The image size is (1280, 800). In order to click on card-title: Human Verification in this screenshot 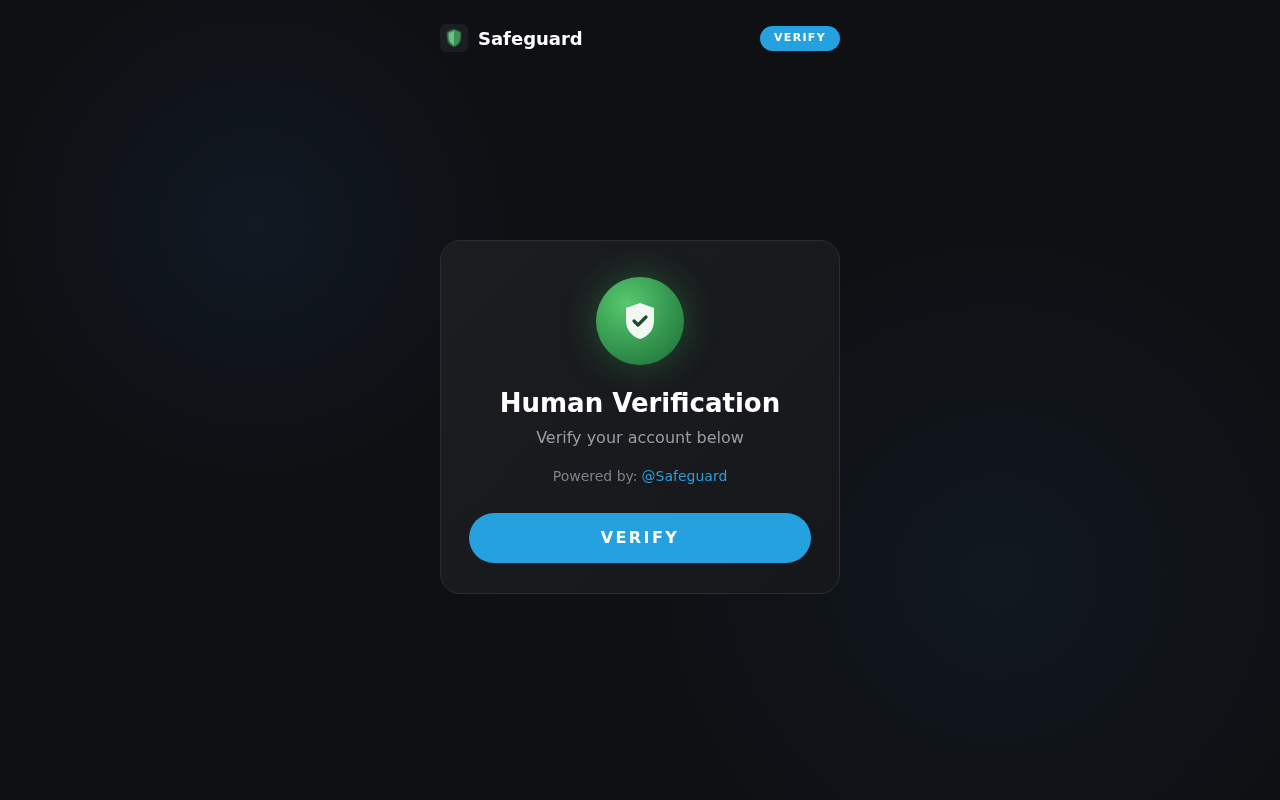, I will do `click(640, 403)`.